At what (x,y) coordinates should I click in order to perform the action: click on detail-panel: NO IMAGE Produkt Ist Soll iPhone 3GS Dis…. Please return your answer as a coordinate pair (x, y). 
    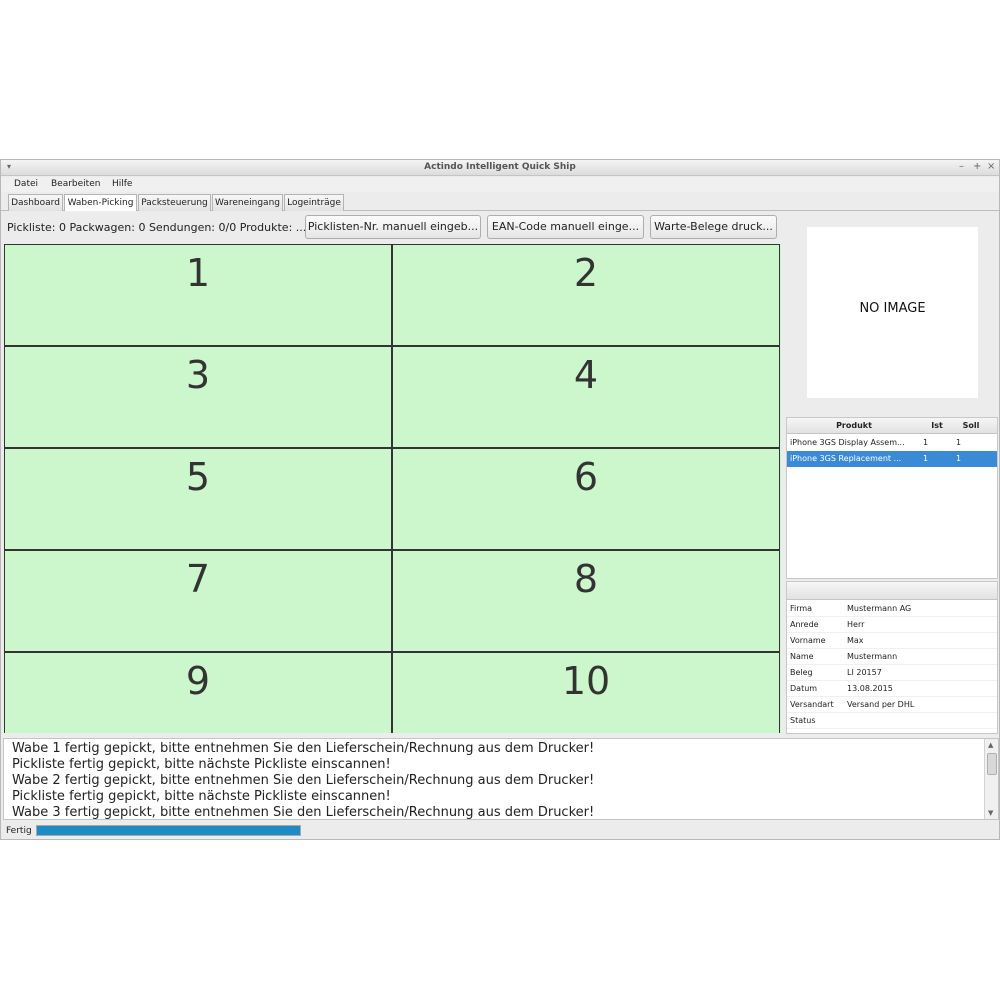
    Looking at the image, I should click on (892, 473).